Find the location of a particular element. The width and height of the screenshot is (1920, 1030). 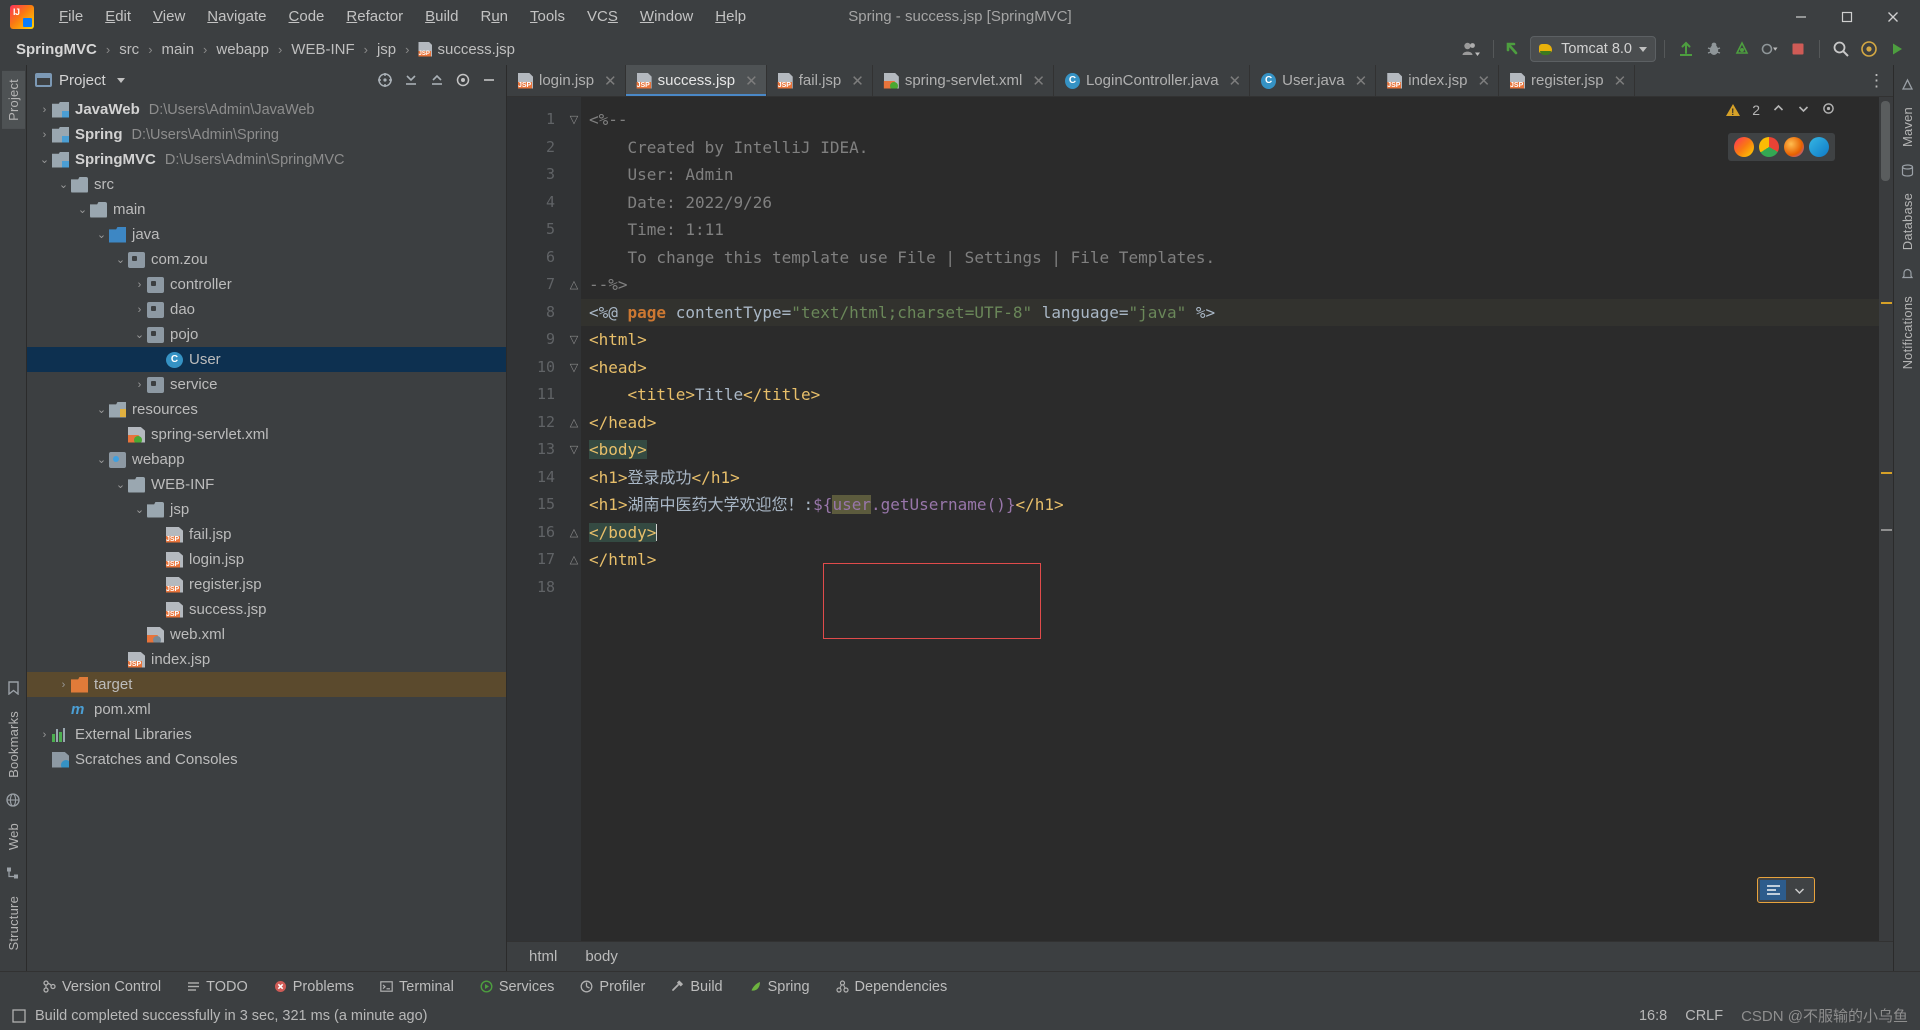

editor-tabs-more-icon: ⋮ is located at coordinates (1876, 80).